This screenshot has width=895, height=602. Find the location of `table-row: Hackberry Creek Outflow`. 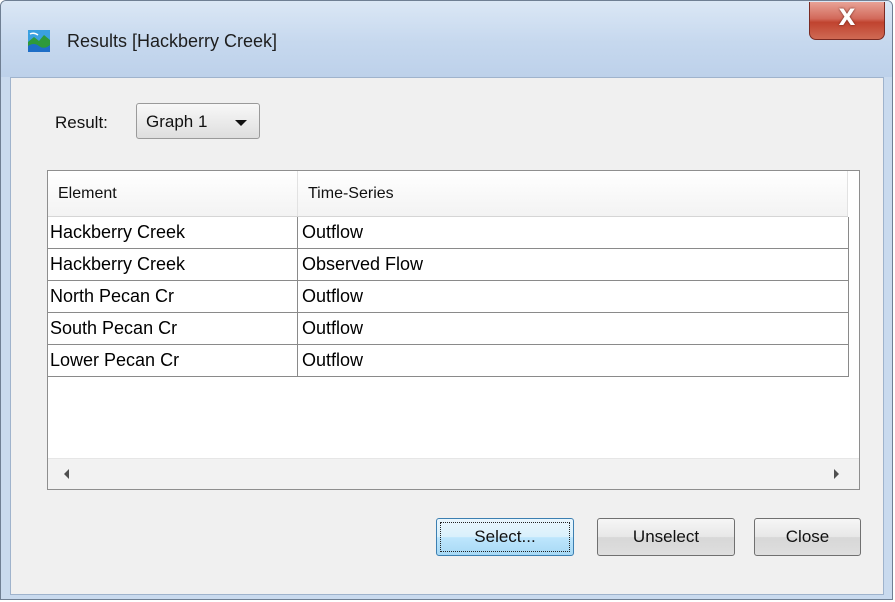

table-row: Hackberry Creek Outflow is located at coordinates (448, 233).